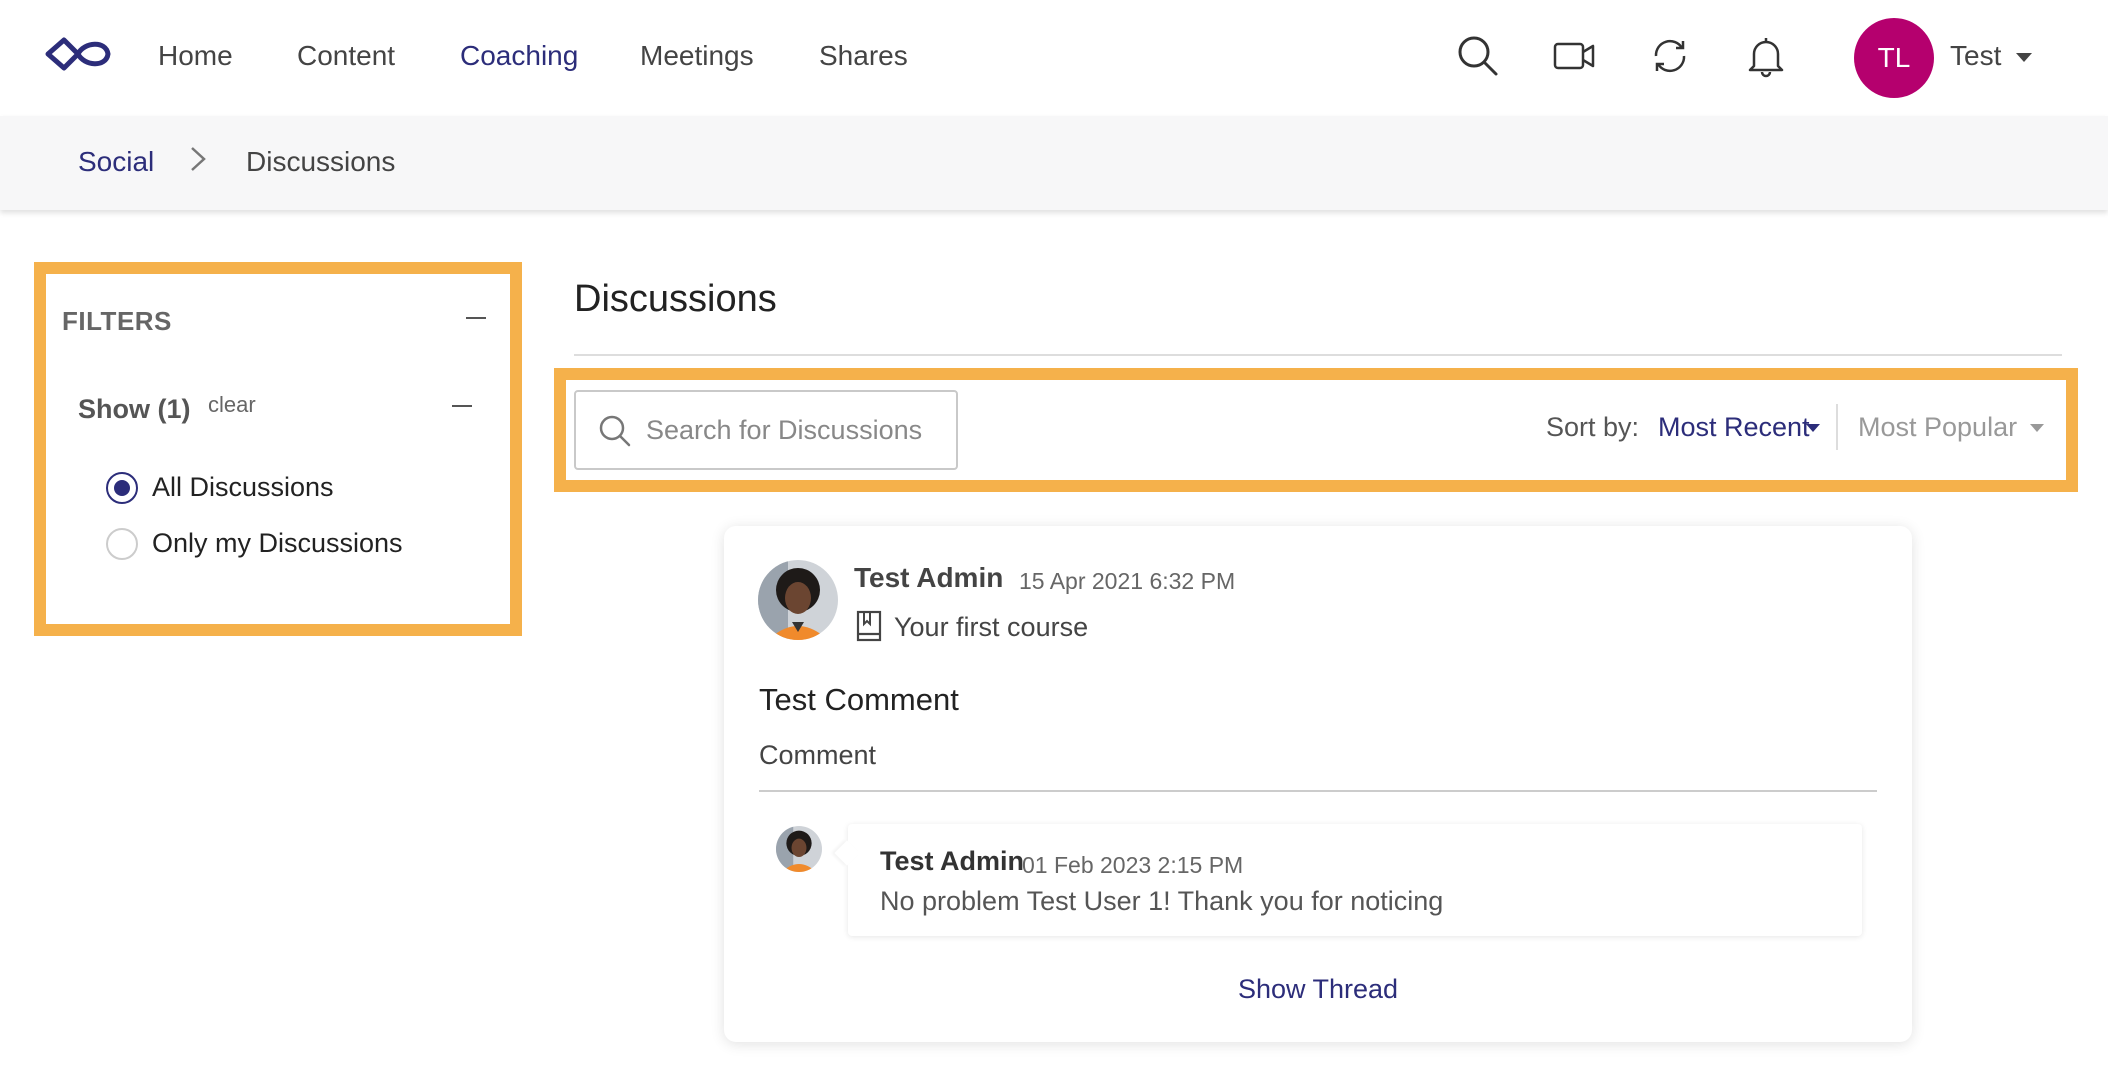  What do you see at coordinates (799, 849) in the screenshot?
I see `reply-author-avatar` at bounding box center [799, 849].